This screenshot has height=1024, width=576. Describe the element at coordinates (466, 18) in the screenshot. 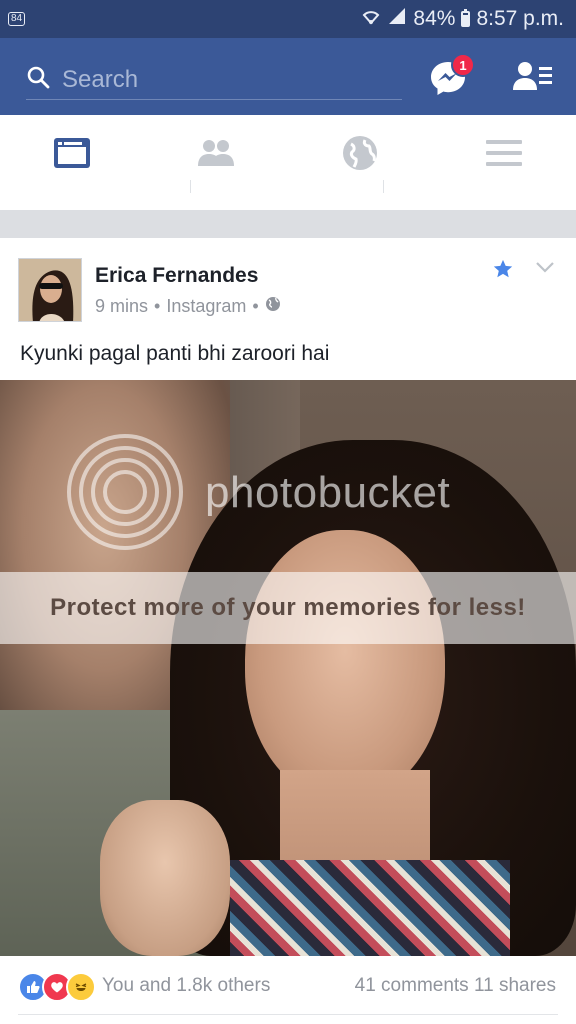

I see `battery-icon` at that location.